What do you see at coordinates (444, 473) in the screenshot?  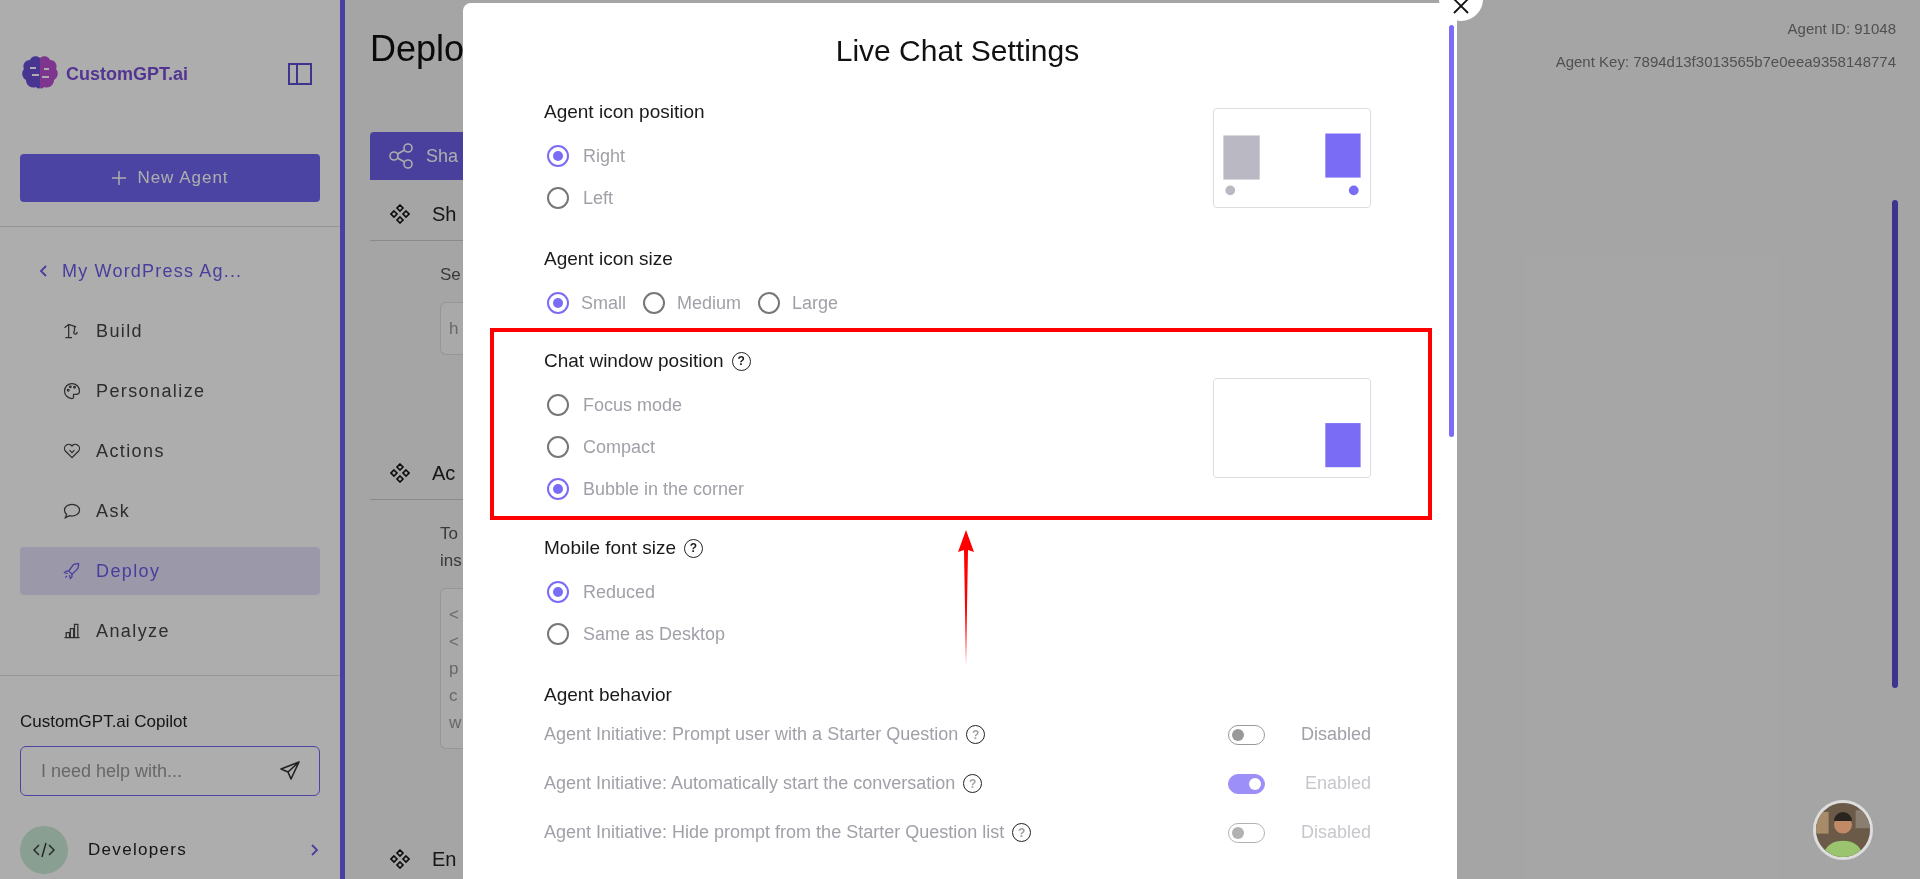 I see `section-title: Ac` at bounding box center [444, 473].